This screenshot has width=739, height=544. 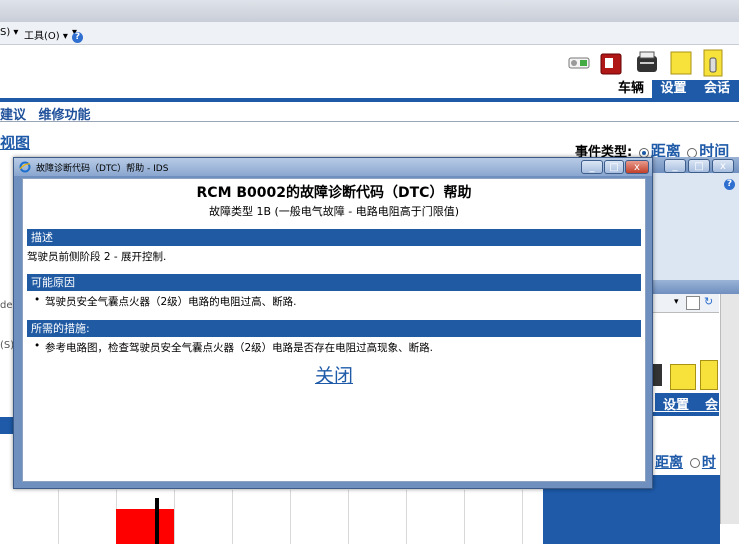 I want to click on background-window2-toolbar: ▾ ↻, so click(x=684, y=303).